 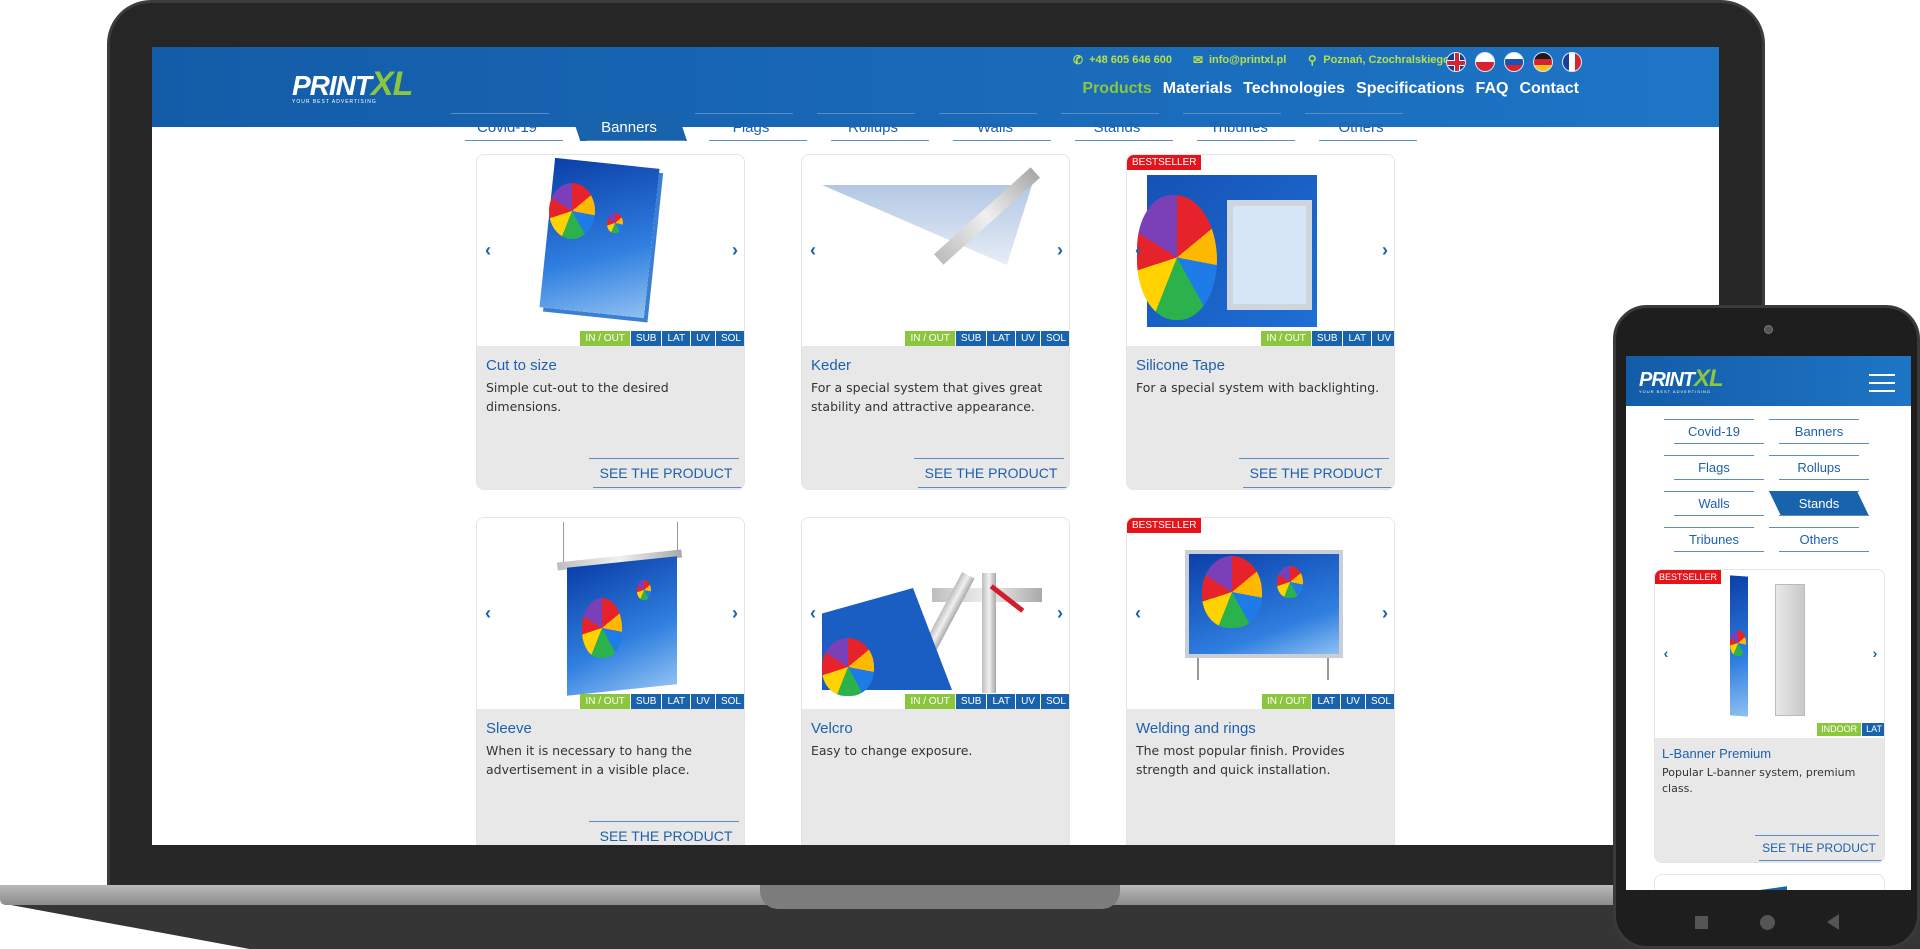 What do you see at coordinates (1410, 89) in the screenshot?
I see `nav-specifications: Specifications` at bounding box center [1410, 89].